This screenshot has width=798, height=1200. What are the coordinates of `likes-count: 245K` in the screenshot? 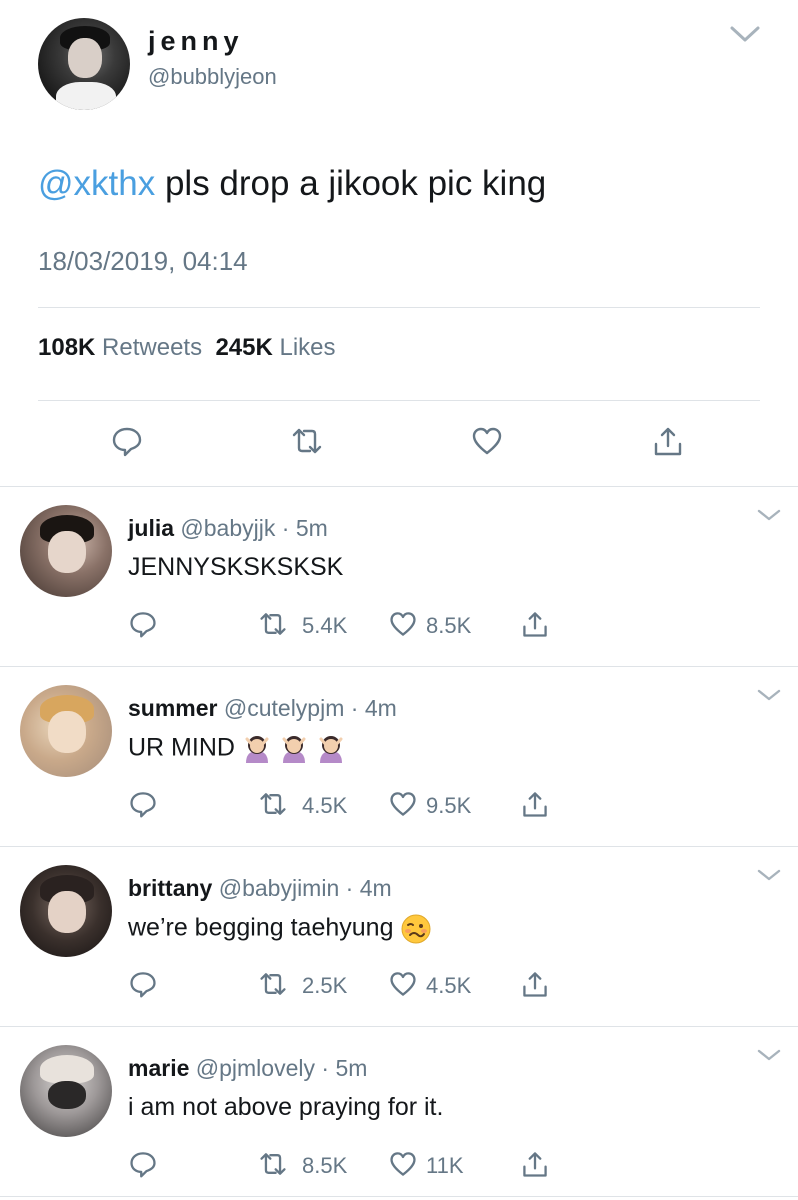 It's located at (244, 347).